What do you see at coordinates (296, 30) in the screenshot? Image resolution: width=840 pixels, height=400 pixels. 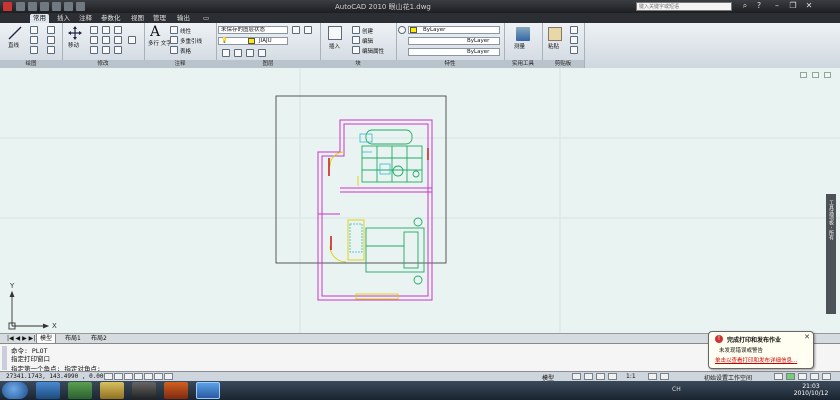 I see `layer-properties-icon` at bounding box center [296, 30].